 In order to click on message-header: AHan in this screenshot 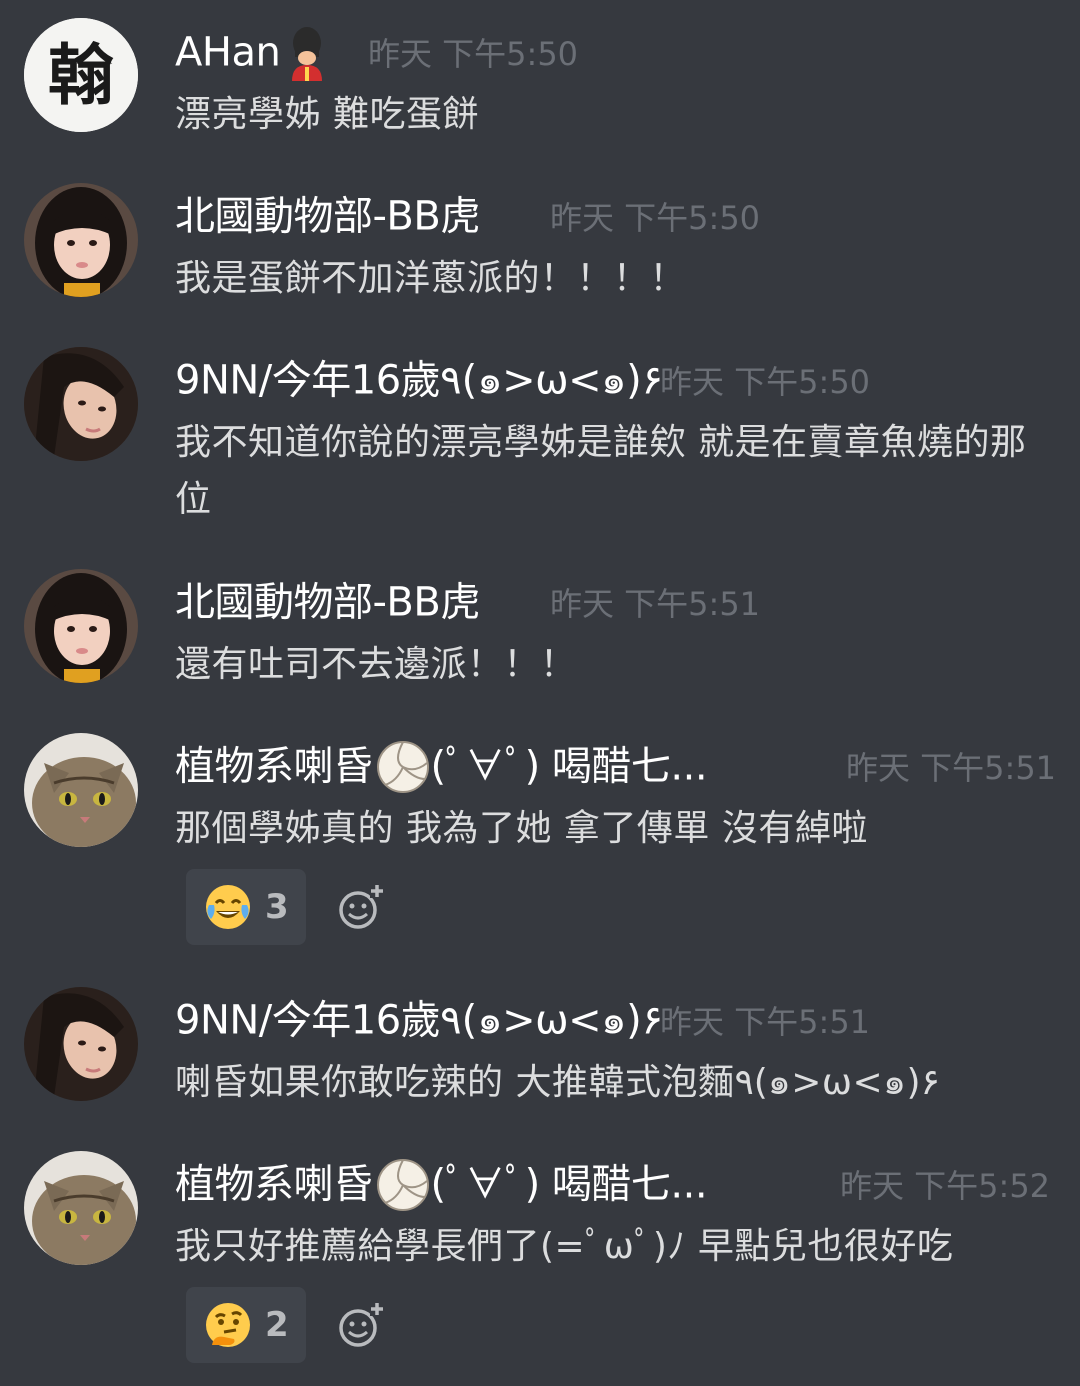, I will do `click(253, 52)`.